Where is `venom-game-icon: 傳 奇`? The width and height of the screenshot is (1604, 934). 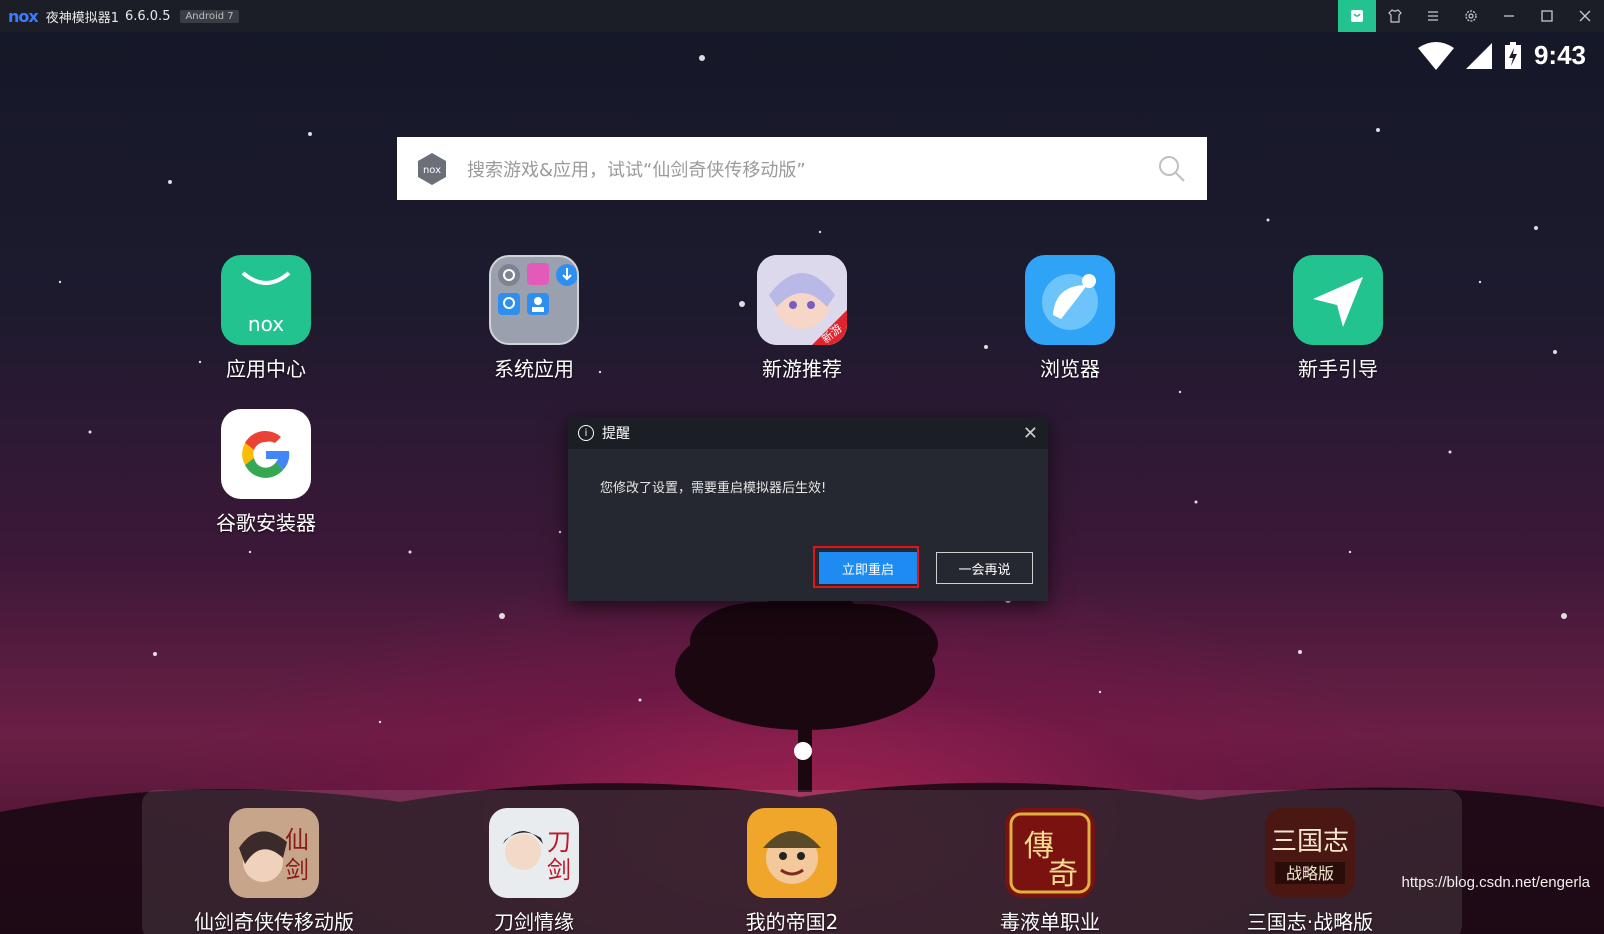
venom-game-icon: 傳 奇 is located at coordinates (1050, 853).